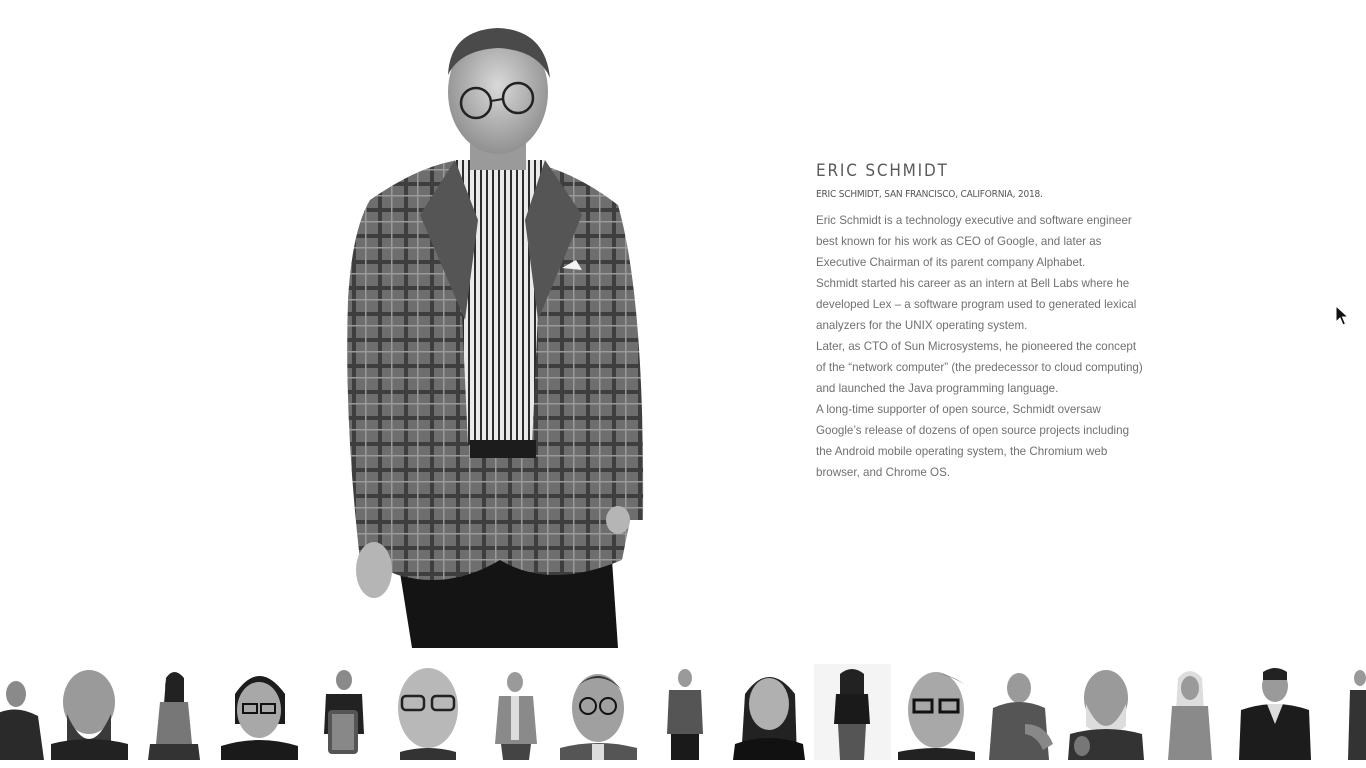  Describe the element at coordinates (882, 171) in the screenshot. I see `person-name: ERIC SCHMIDT` at that location.